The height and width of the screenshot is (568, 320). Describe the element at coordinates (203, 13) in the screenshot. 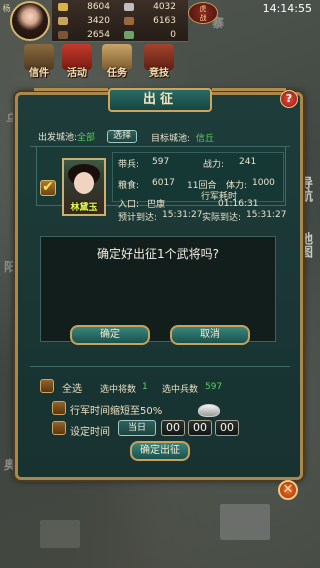

I see `battle-badge: 虎 战` at that location.